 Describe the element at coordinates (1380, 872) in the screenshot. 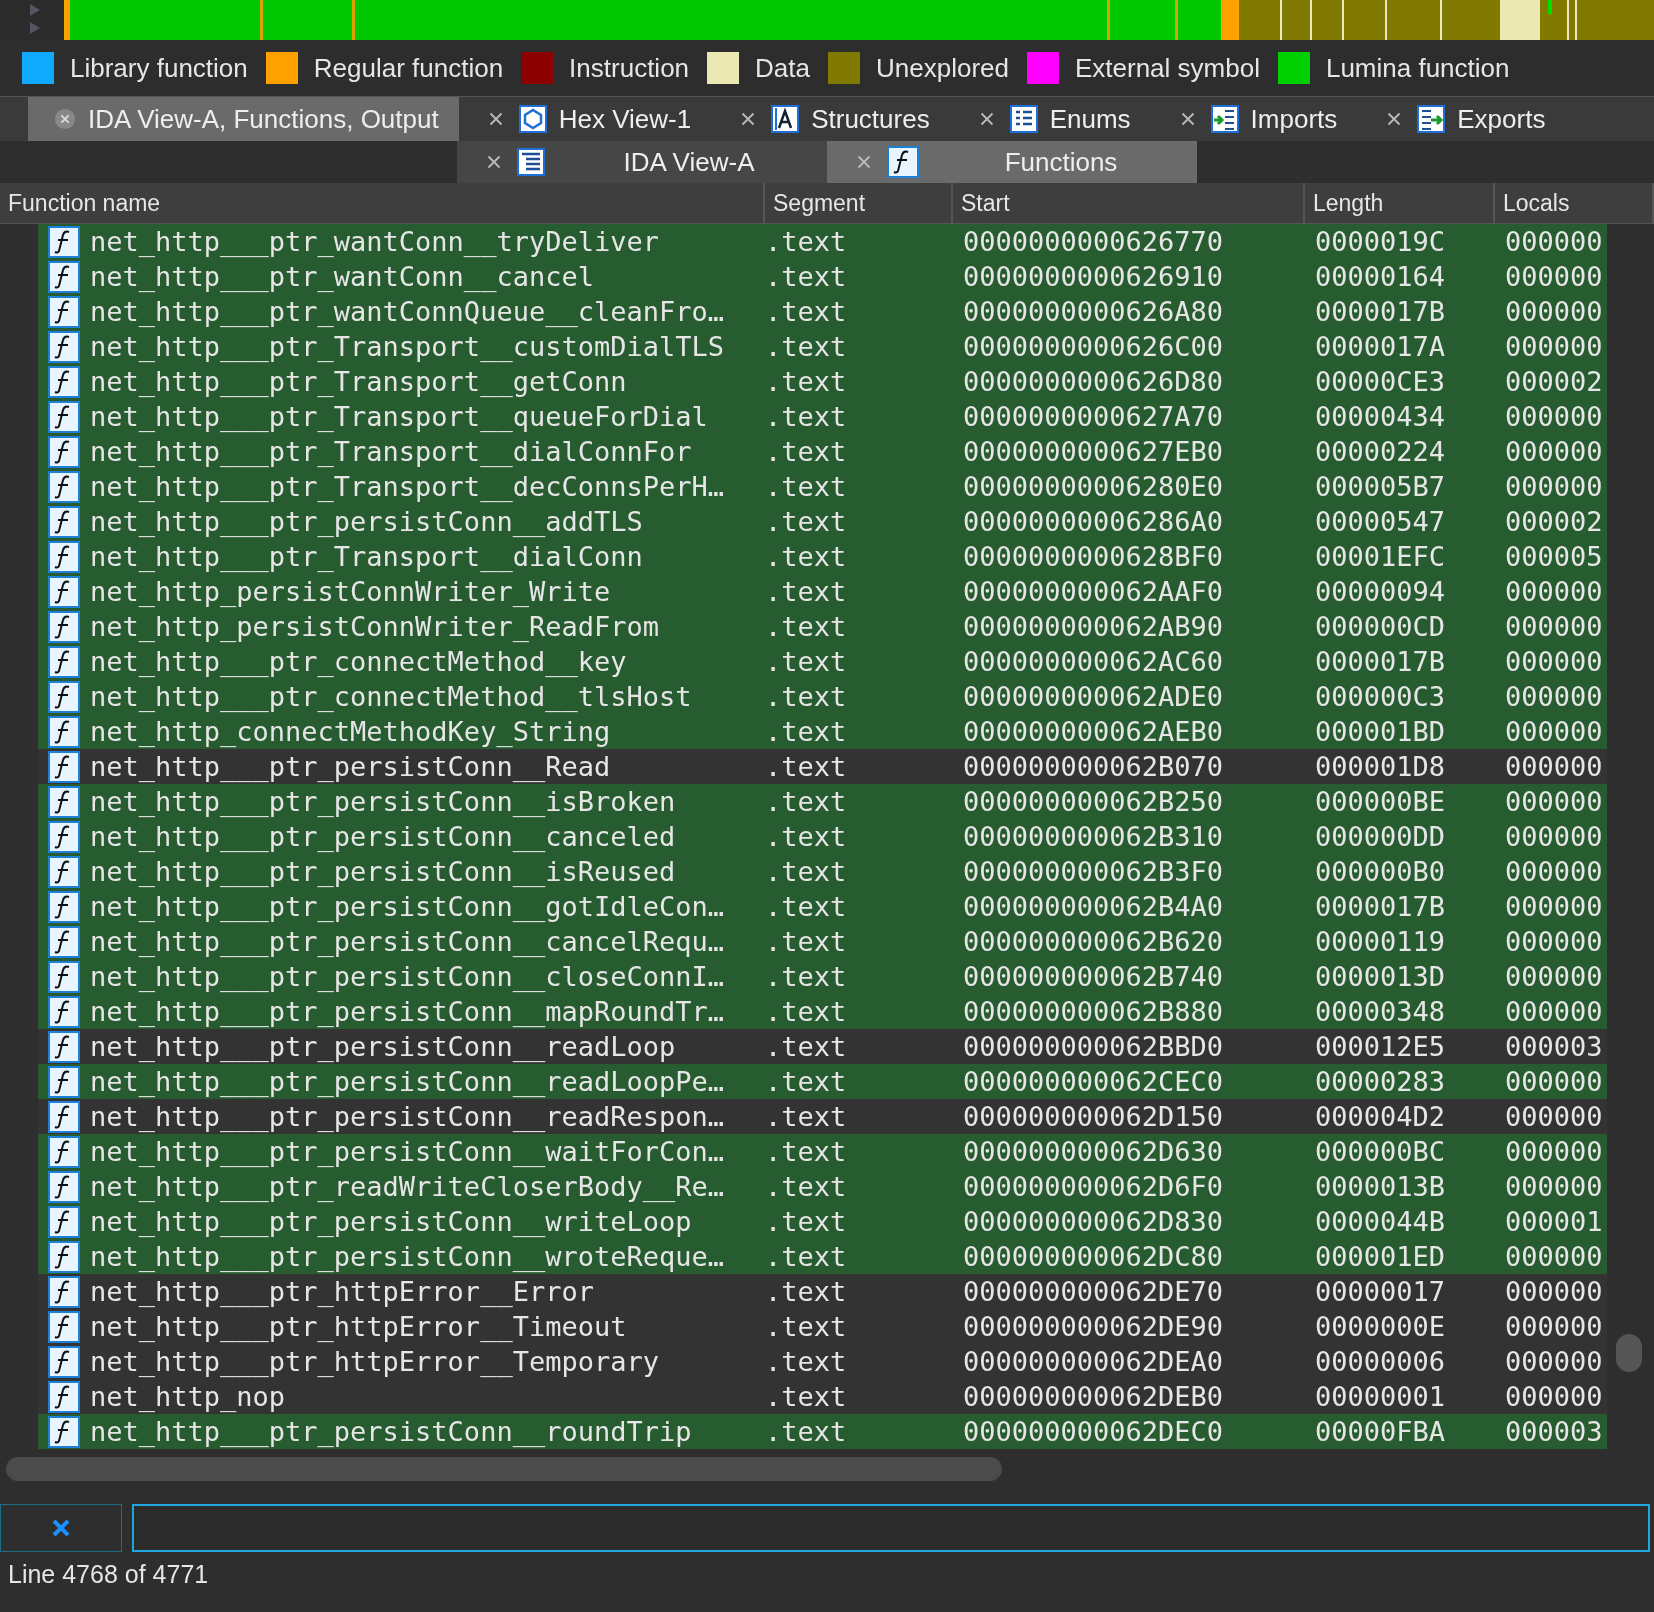

I see `table-cell-text: 000000B0` at that location.